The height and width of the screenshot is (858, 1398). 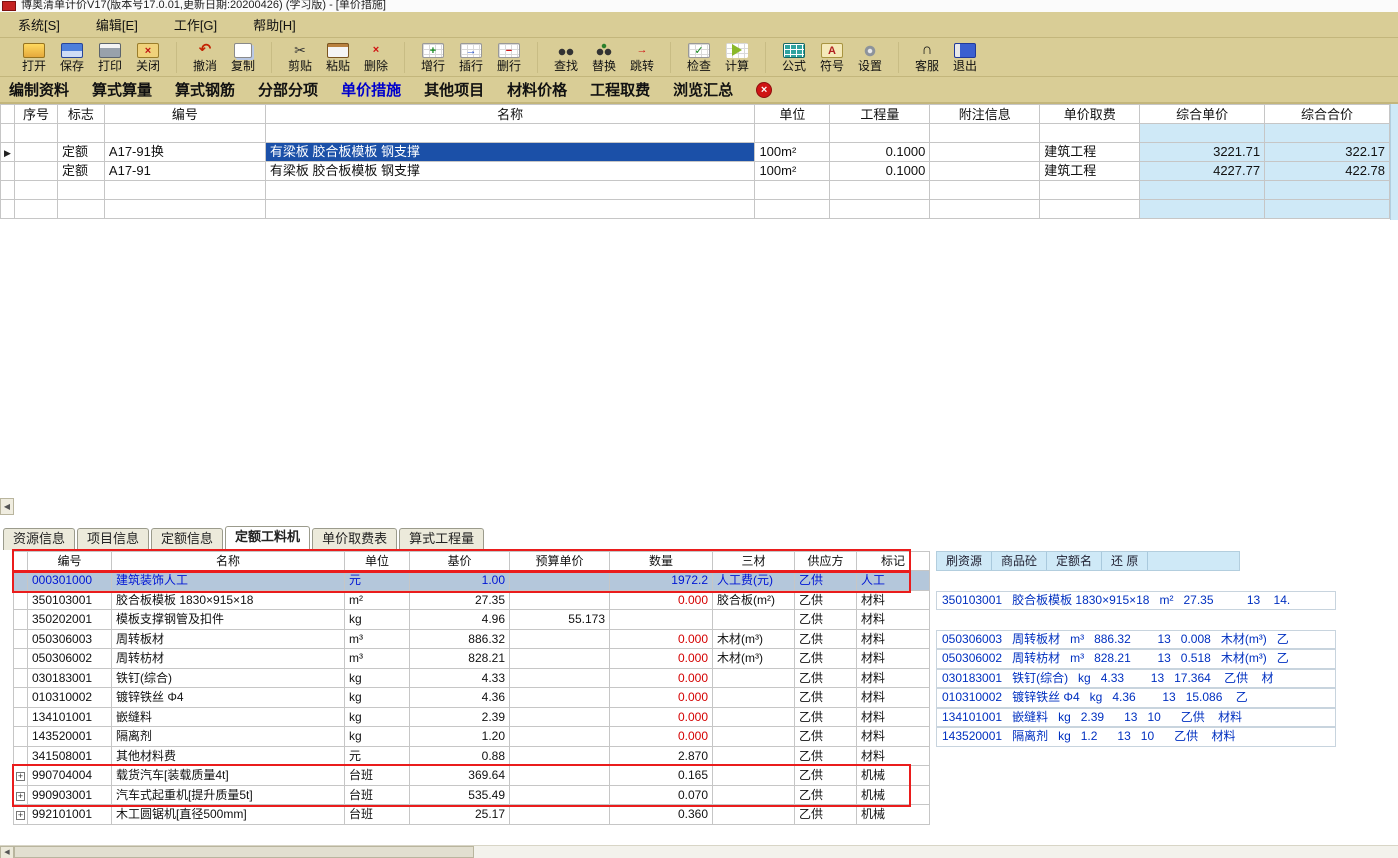 What do you see at coordinates (377, 639) in the screenshot?
I see `cell-unit: m³` at bounding box center [377, 639].